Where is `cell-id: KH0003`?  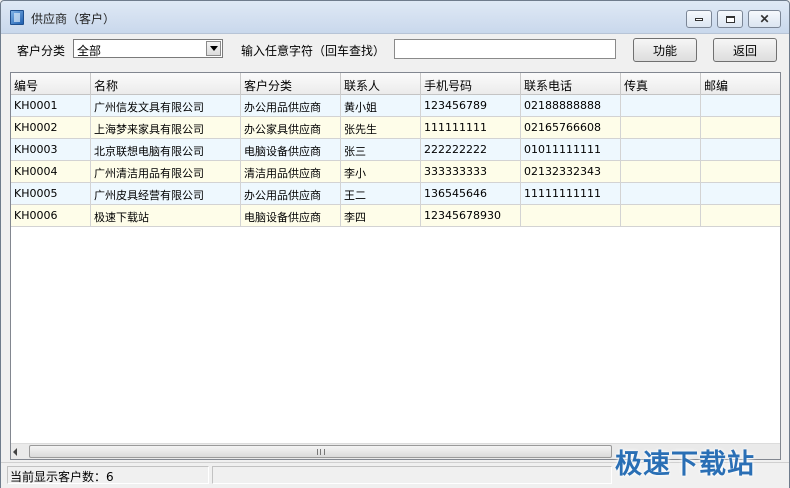
cell-id: KH0003 is located at coordinates (51, 150).